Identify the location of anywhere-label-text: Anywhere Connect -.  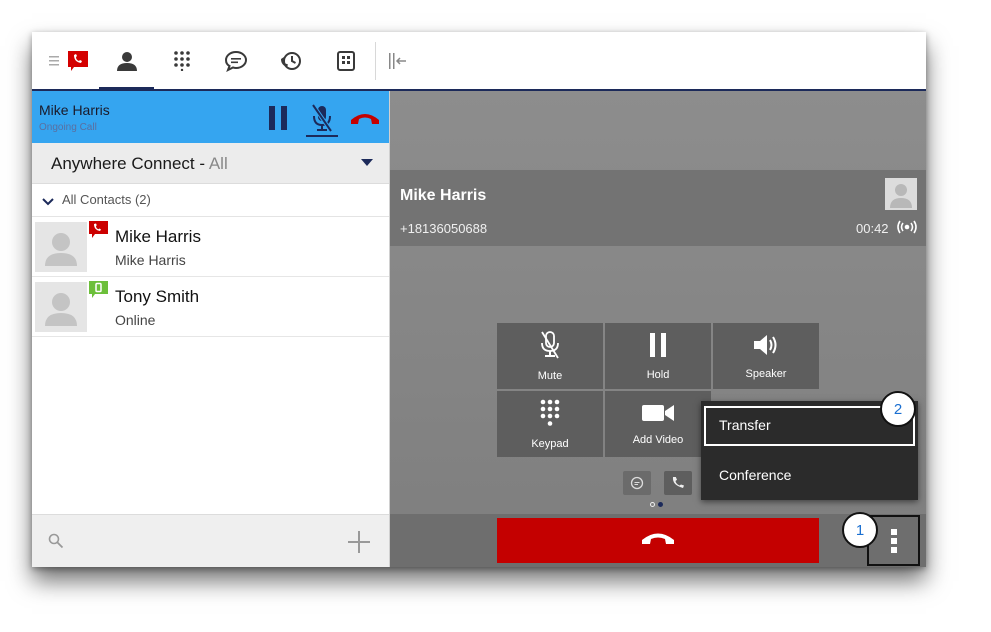
(128, 163).